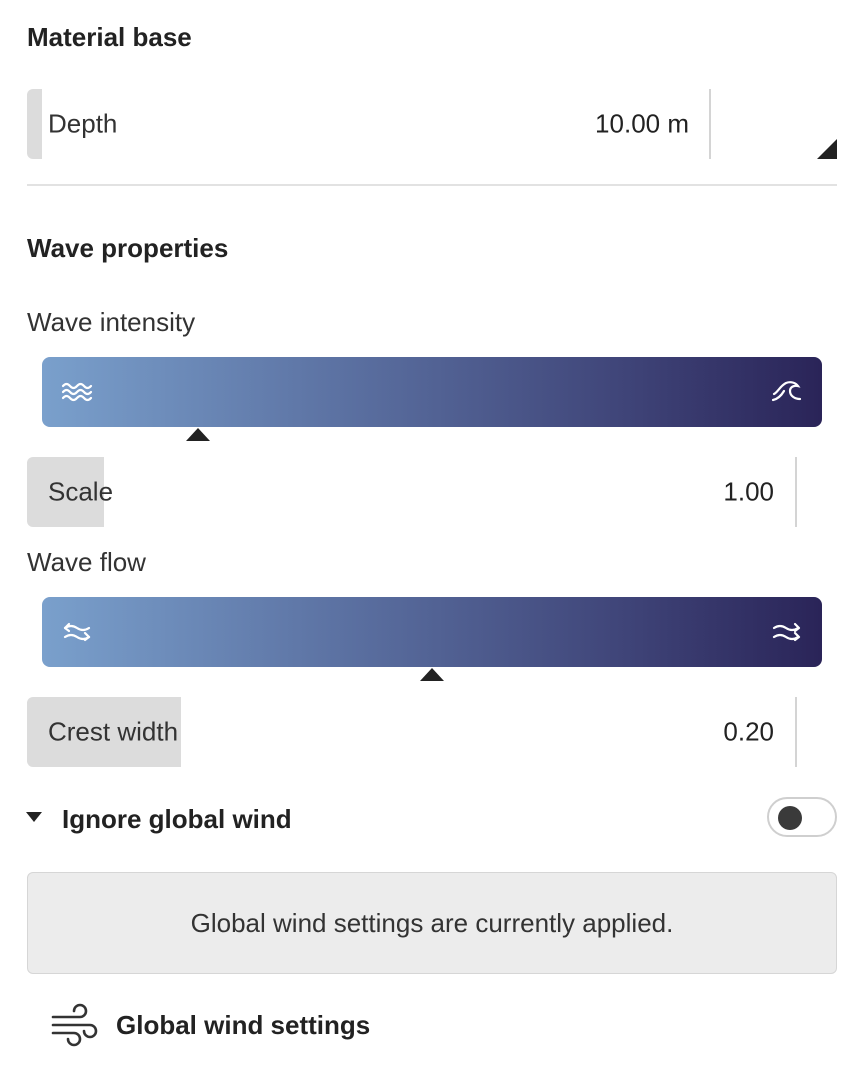 The height and width of the screenshot is (1076, 862). Describe the element at coordinates (77, 632) in the screenshot. I see `mixed-flow-icon` at that location.